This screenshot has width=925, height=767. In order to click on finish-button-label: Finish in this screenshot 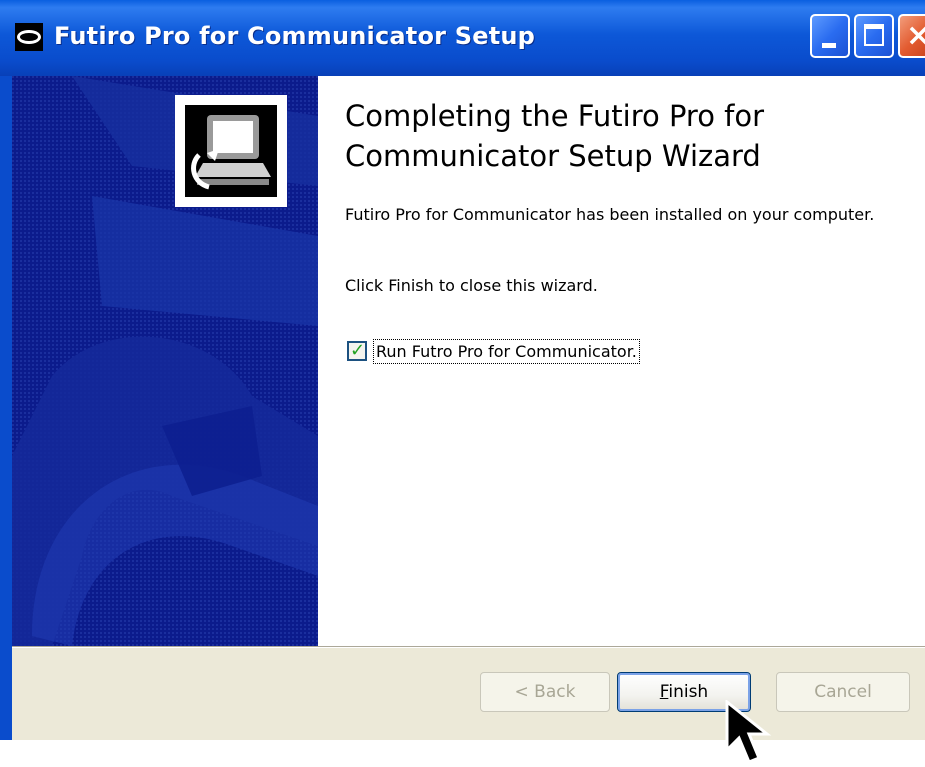, I will do `click(684, 692)`.